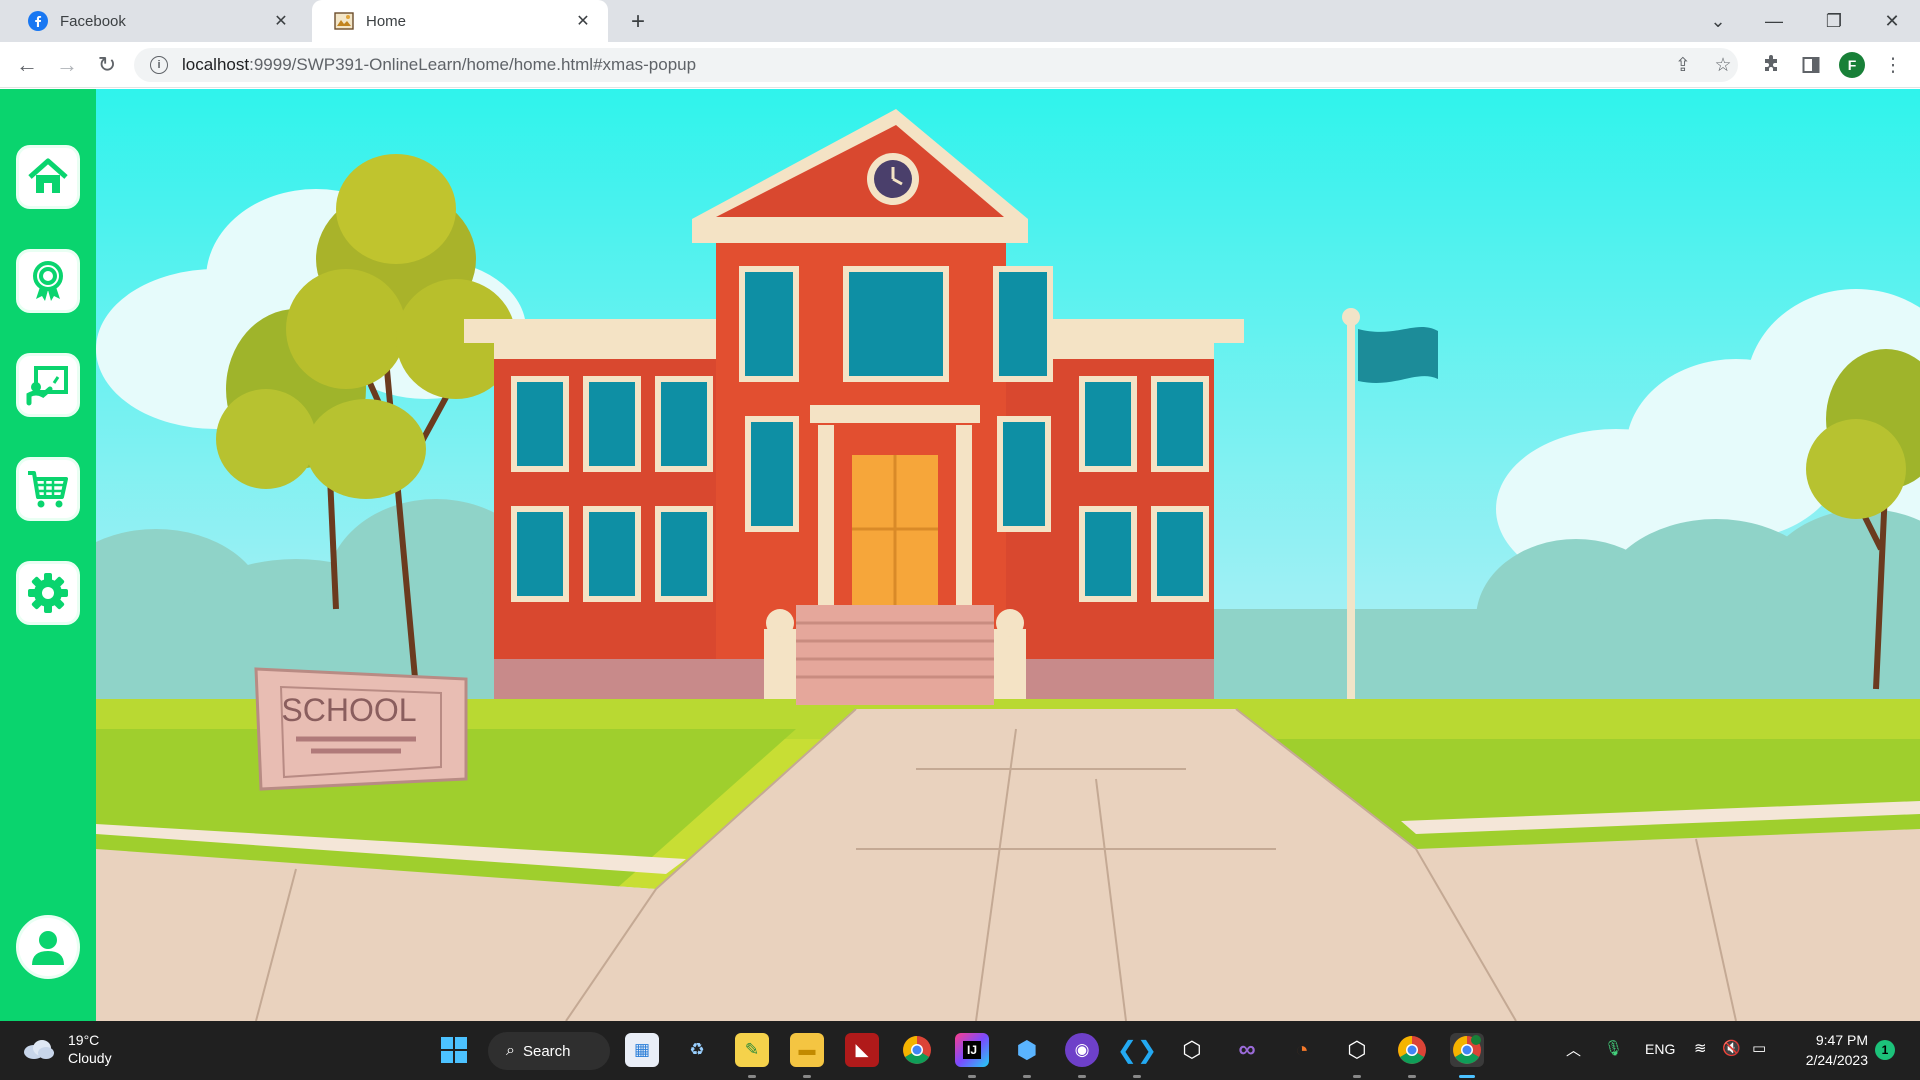 Image resolution: width=1920 pixels, height=1080 pixels. I want to click on sidebar-item-achievements, so click(48, 281).